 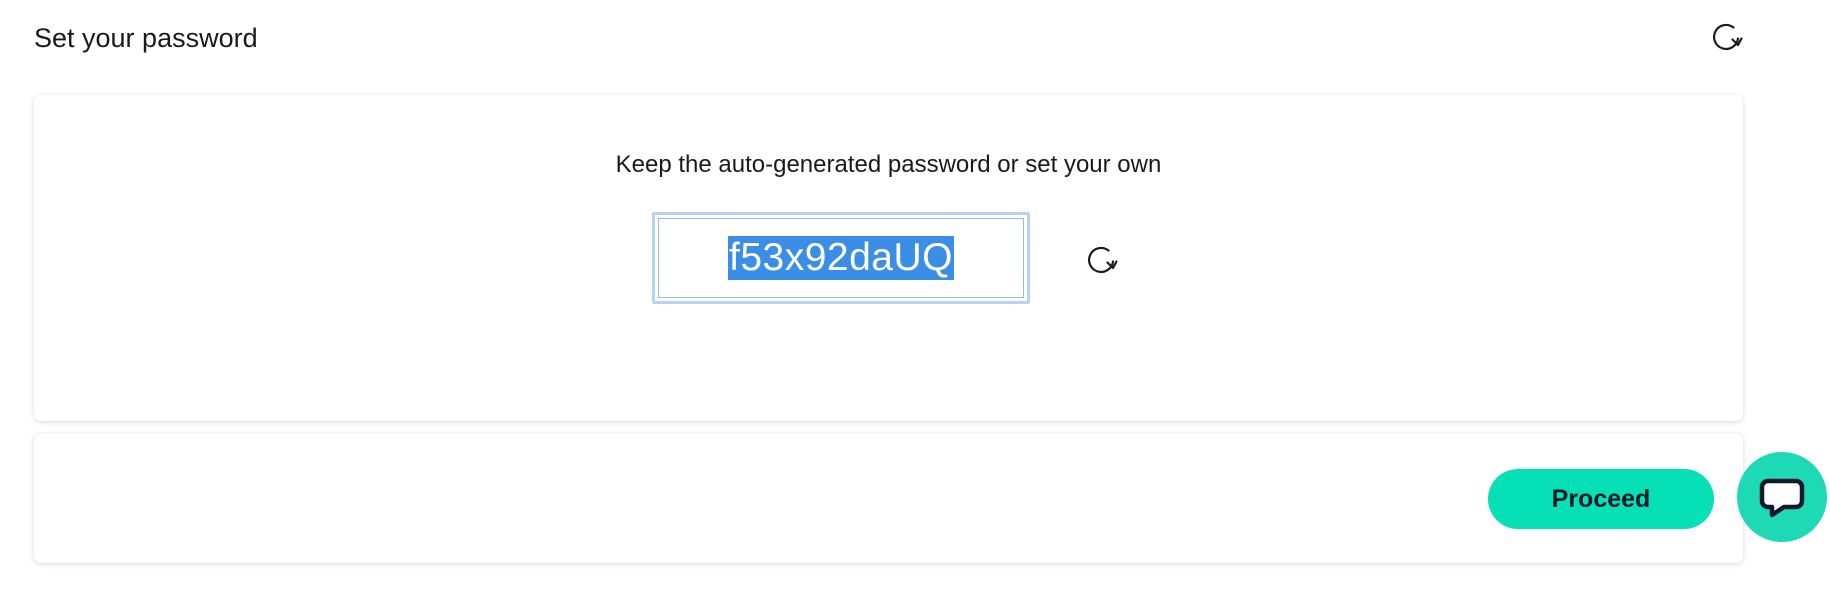 I want to click on refresh-button, so click(x=1726, y=37).